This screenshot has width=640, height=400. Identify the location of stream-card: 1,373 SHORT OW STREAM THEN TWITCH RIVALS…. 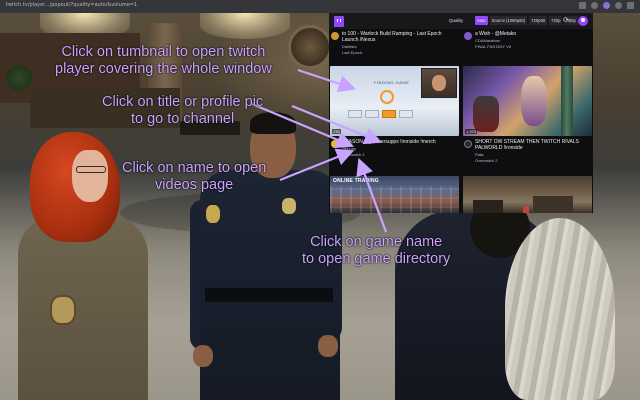
(527, 121).